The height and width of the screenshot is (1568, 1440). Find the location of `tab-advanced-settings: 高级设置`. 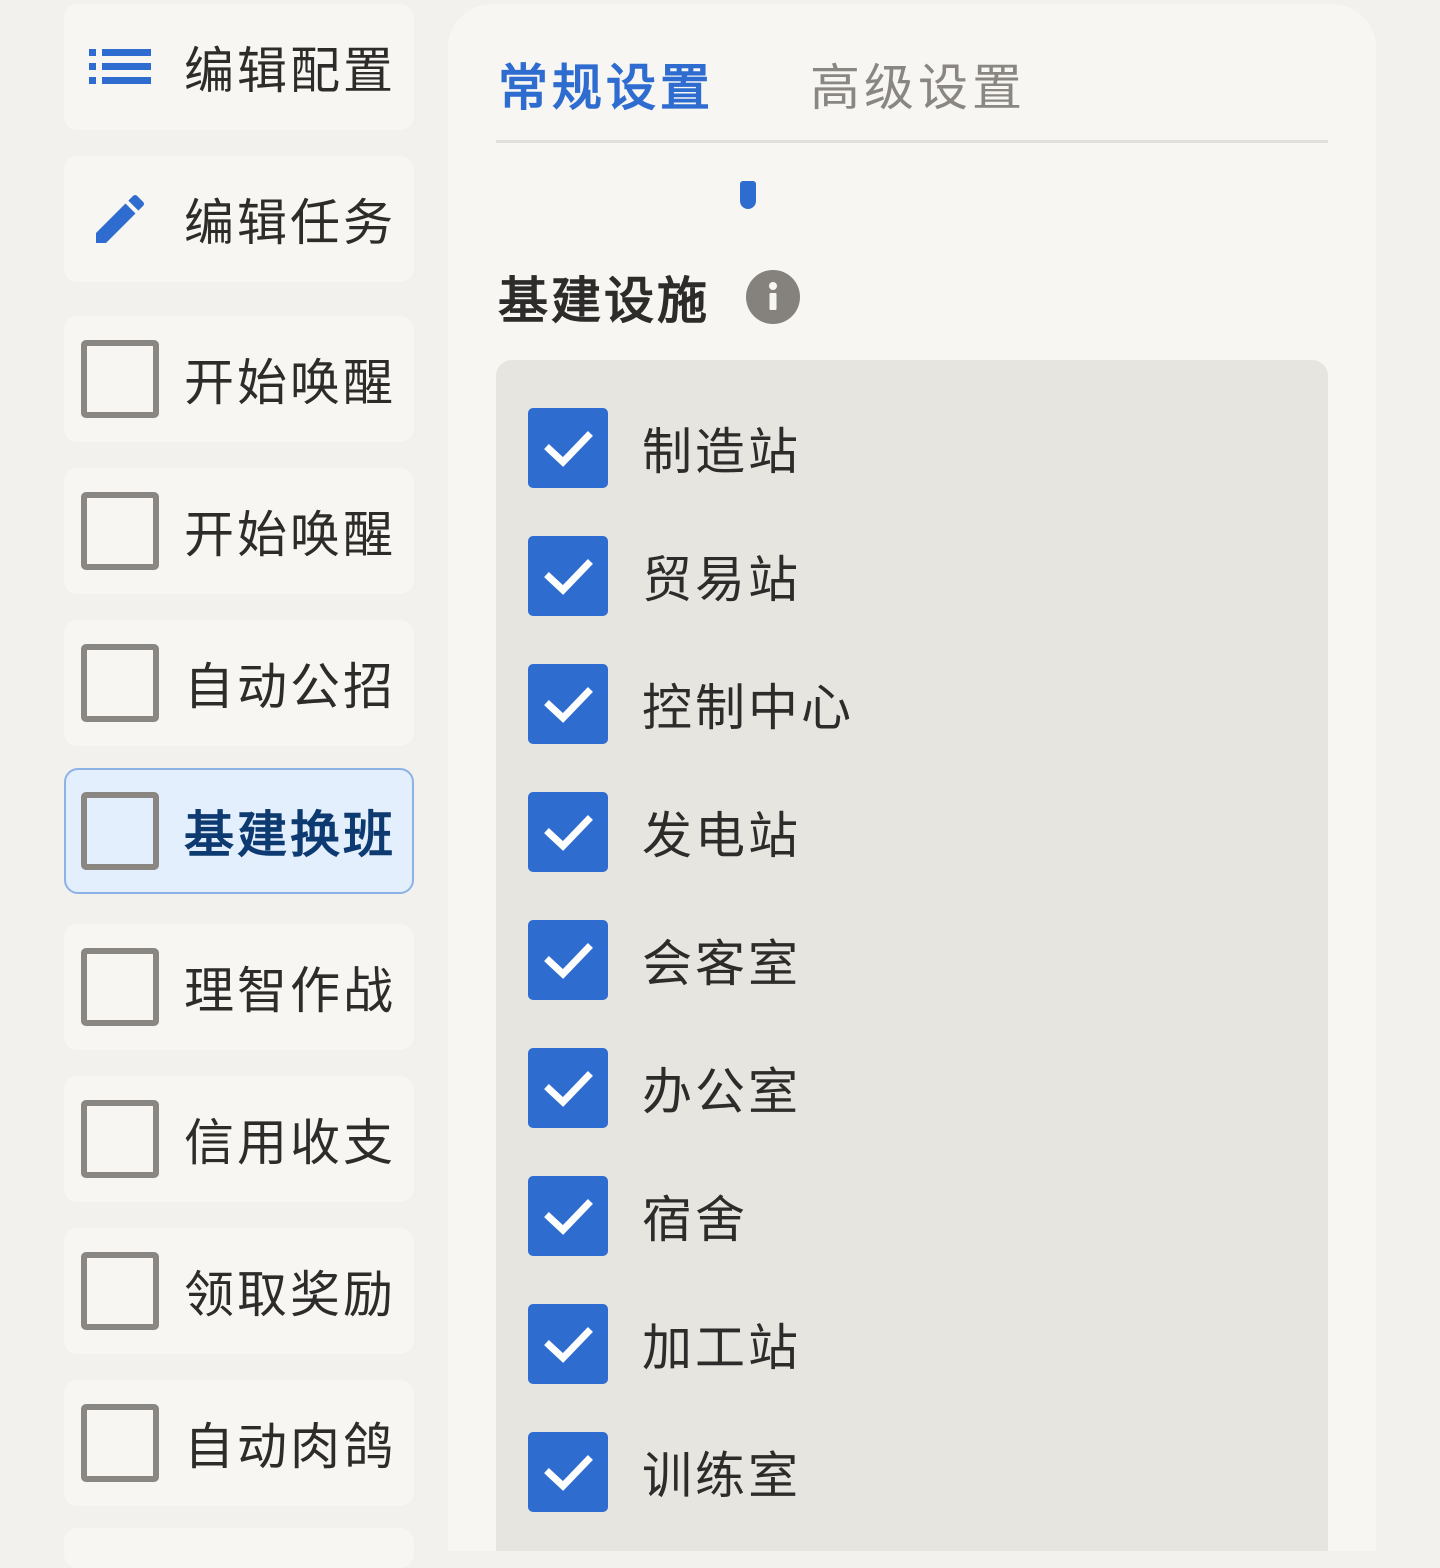

tab-advanced-settings: 高级设置 is located at coordinates (918, 84).